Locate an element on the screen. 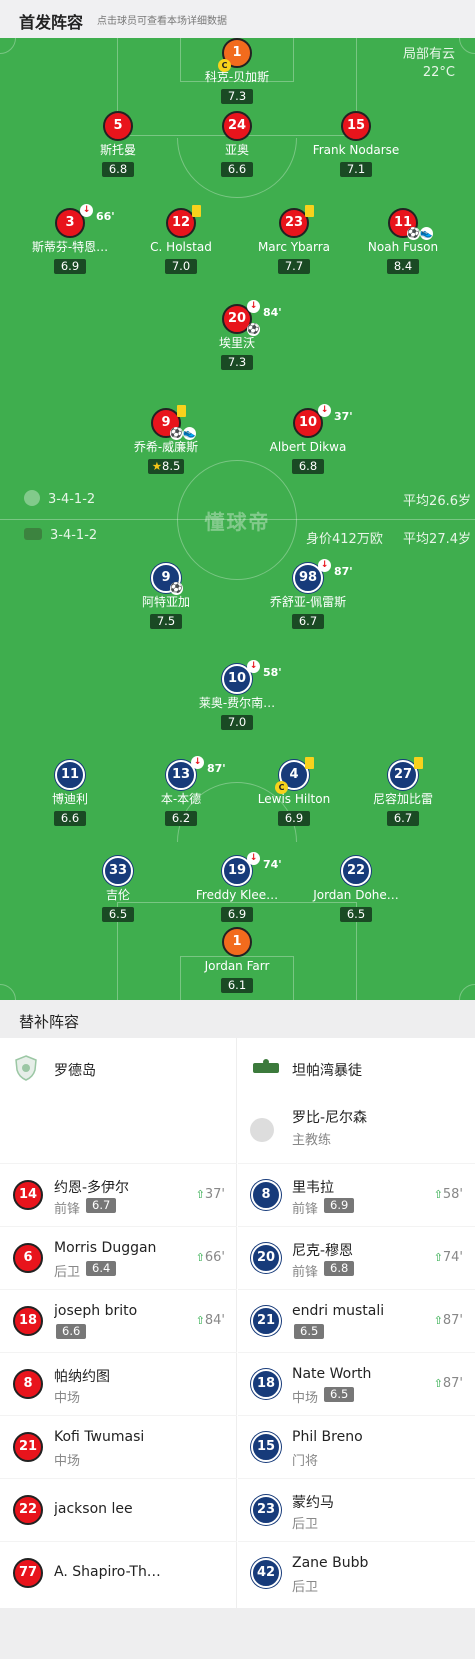 The width and height of the screenshot is (475, 1659). player-rating: 6.2 is located at coordinates (181, 818).